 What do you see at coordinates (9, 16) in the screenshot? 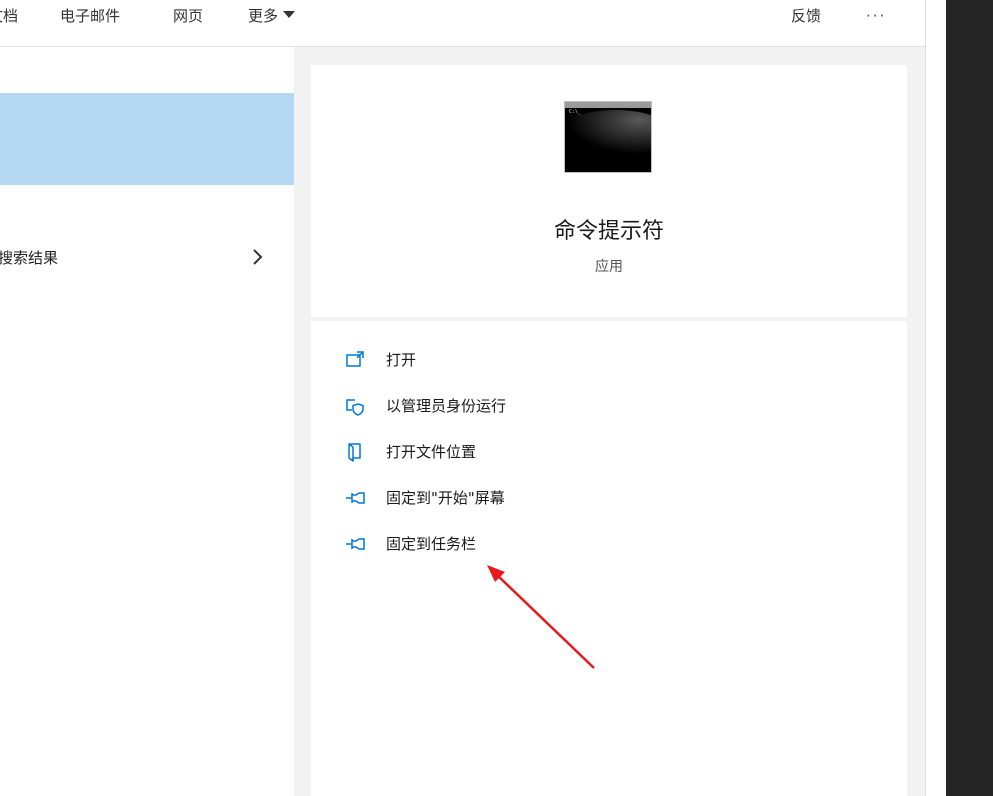
I see `tab-documents: 文档` at bounding box center [9, 16].